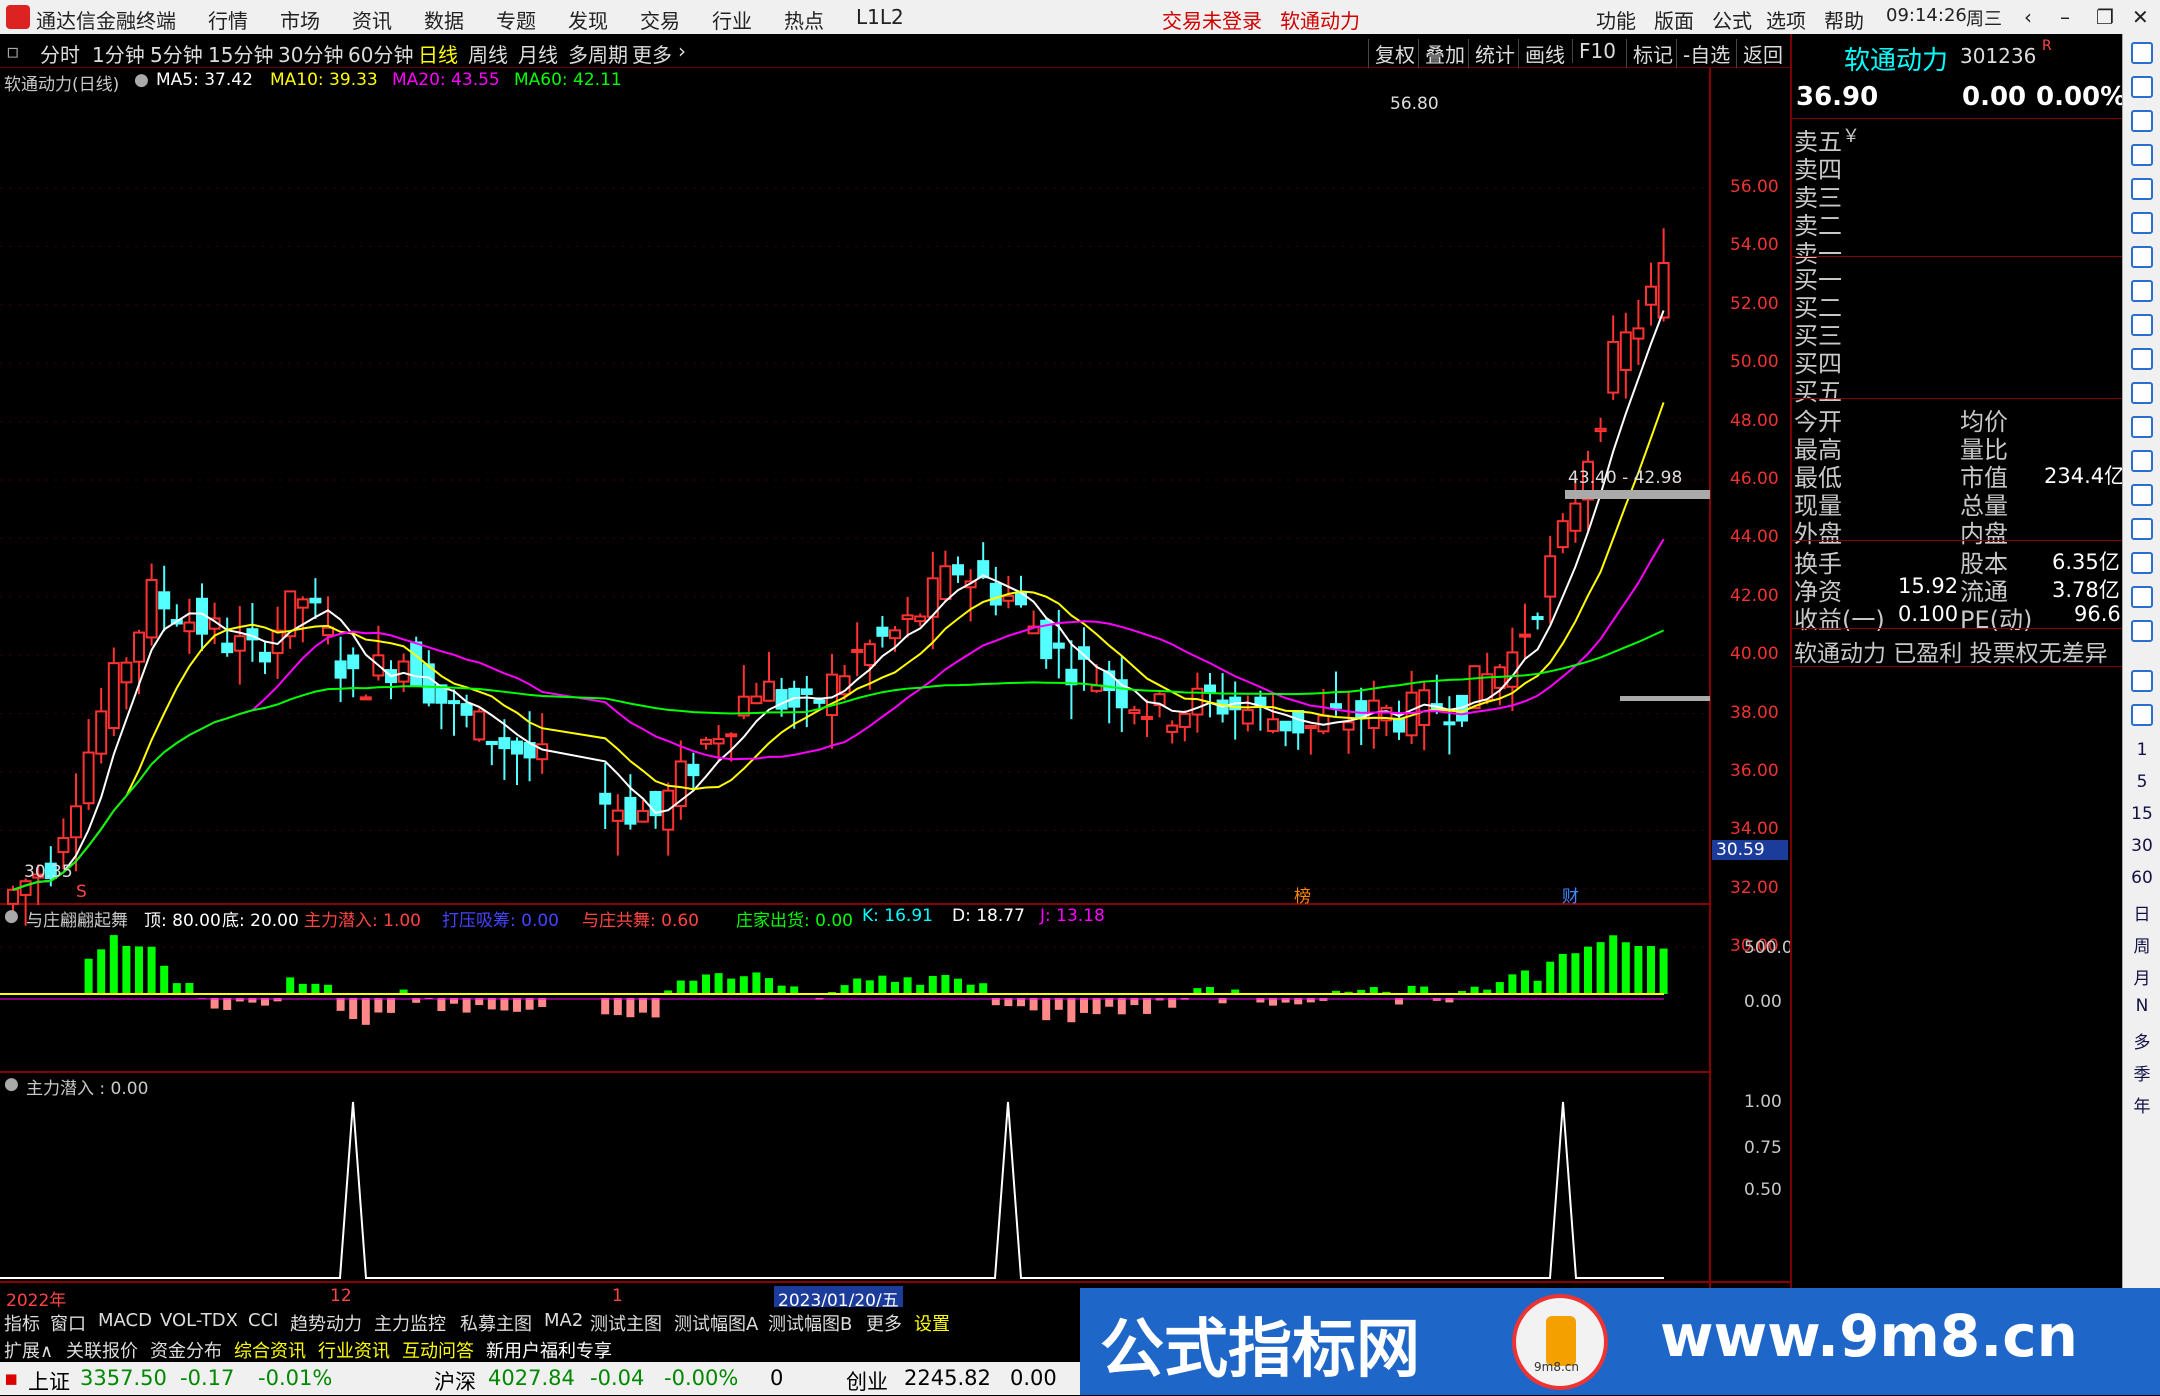 This screenshot has height=1396, width=2160. Describe the element at coordinates (1441, 53) in the screenshot. I see `tool-diejia: 叠加` at that location.